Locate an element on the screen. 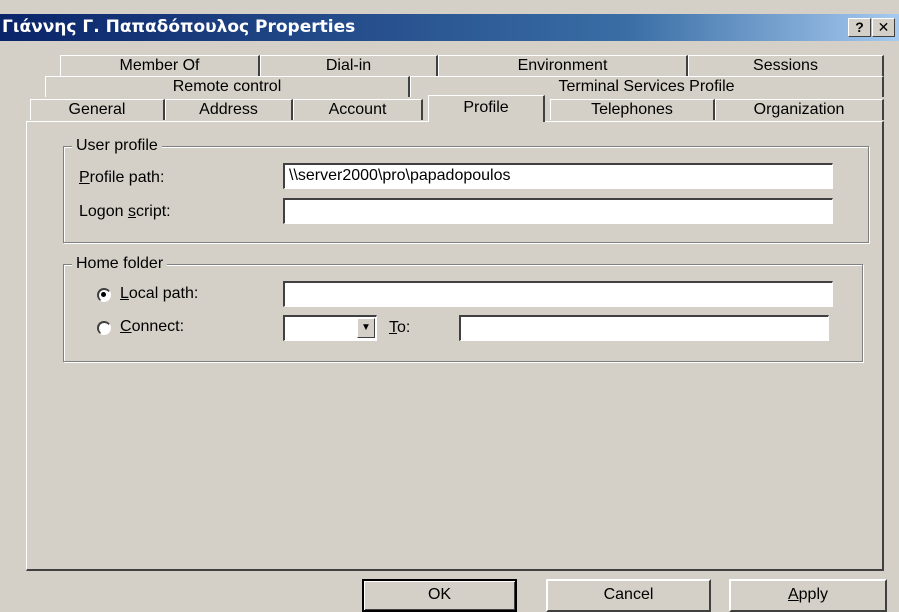 This screenshot has width=899, height=612. tab-label: Profile is located at coordinates (486, 107).